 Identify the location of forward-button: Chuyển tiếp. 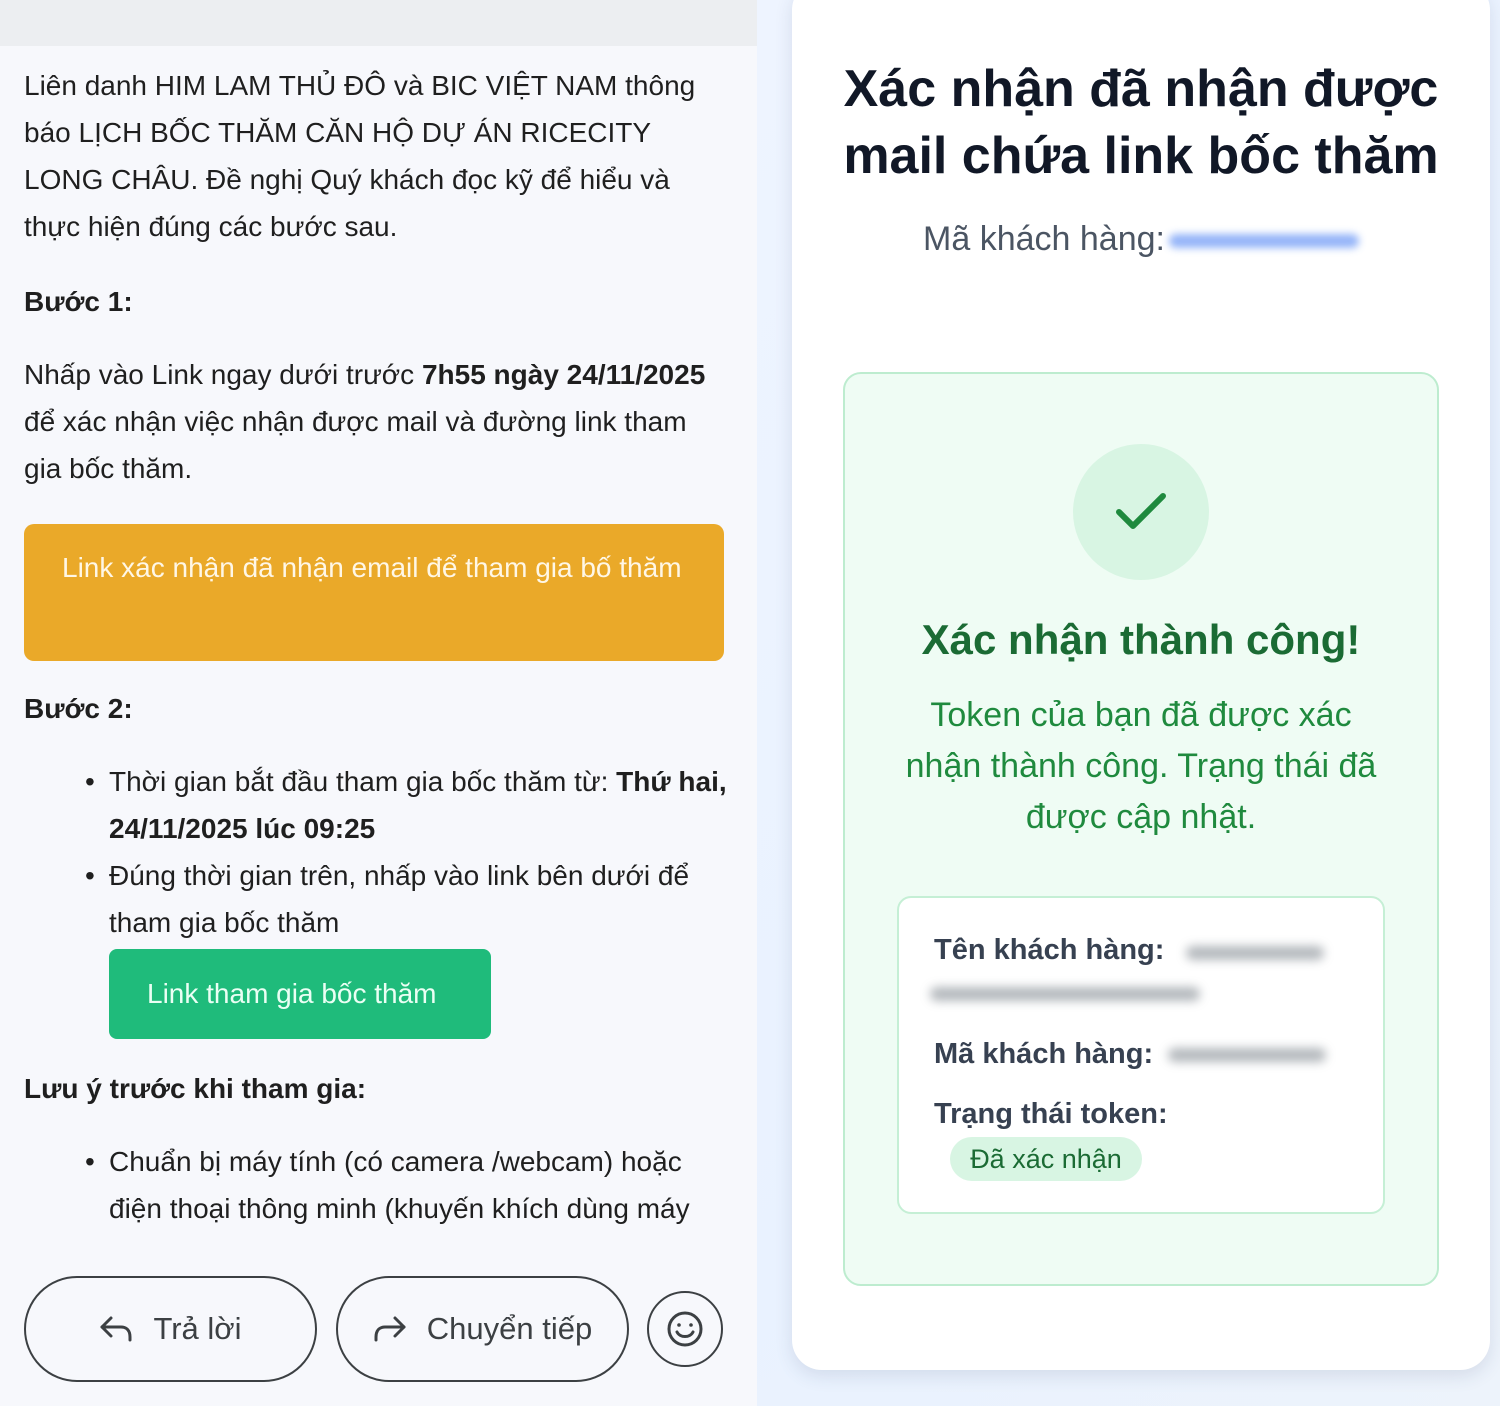
(482, 1329).